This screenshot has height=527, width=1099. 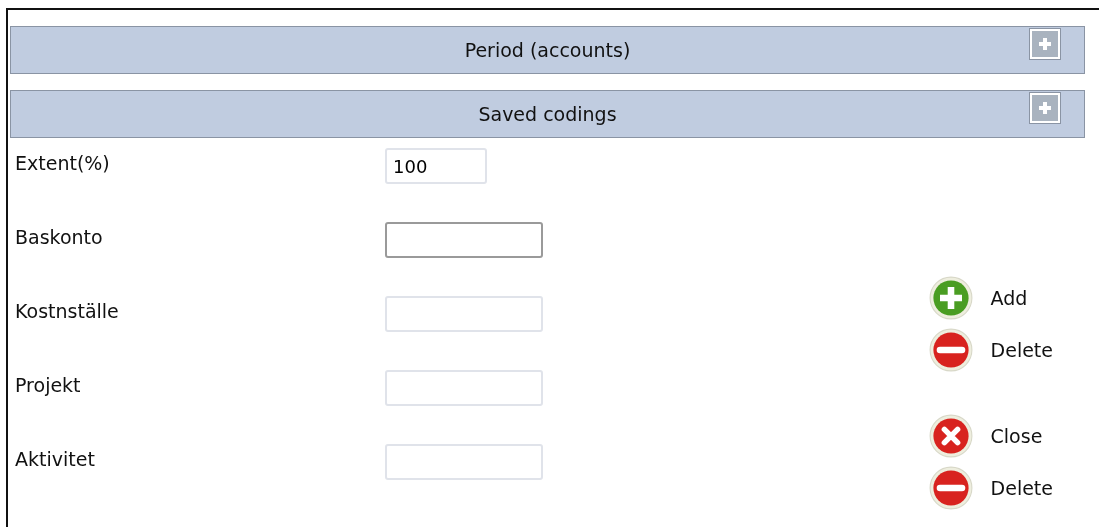 What do you see at coordinates (436, 166) in the screenshot?
I see `text-field: 100` at bounding box center [436, 166].